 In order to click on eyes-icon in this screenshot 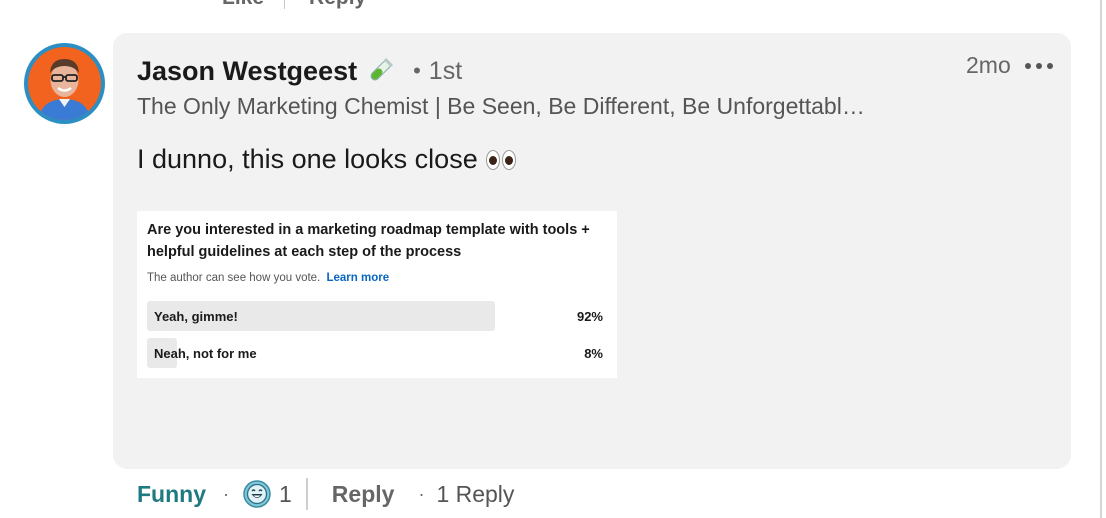, I will do `click(500, 159)`.